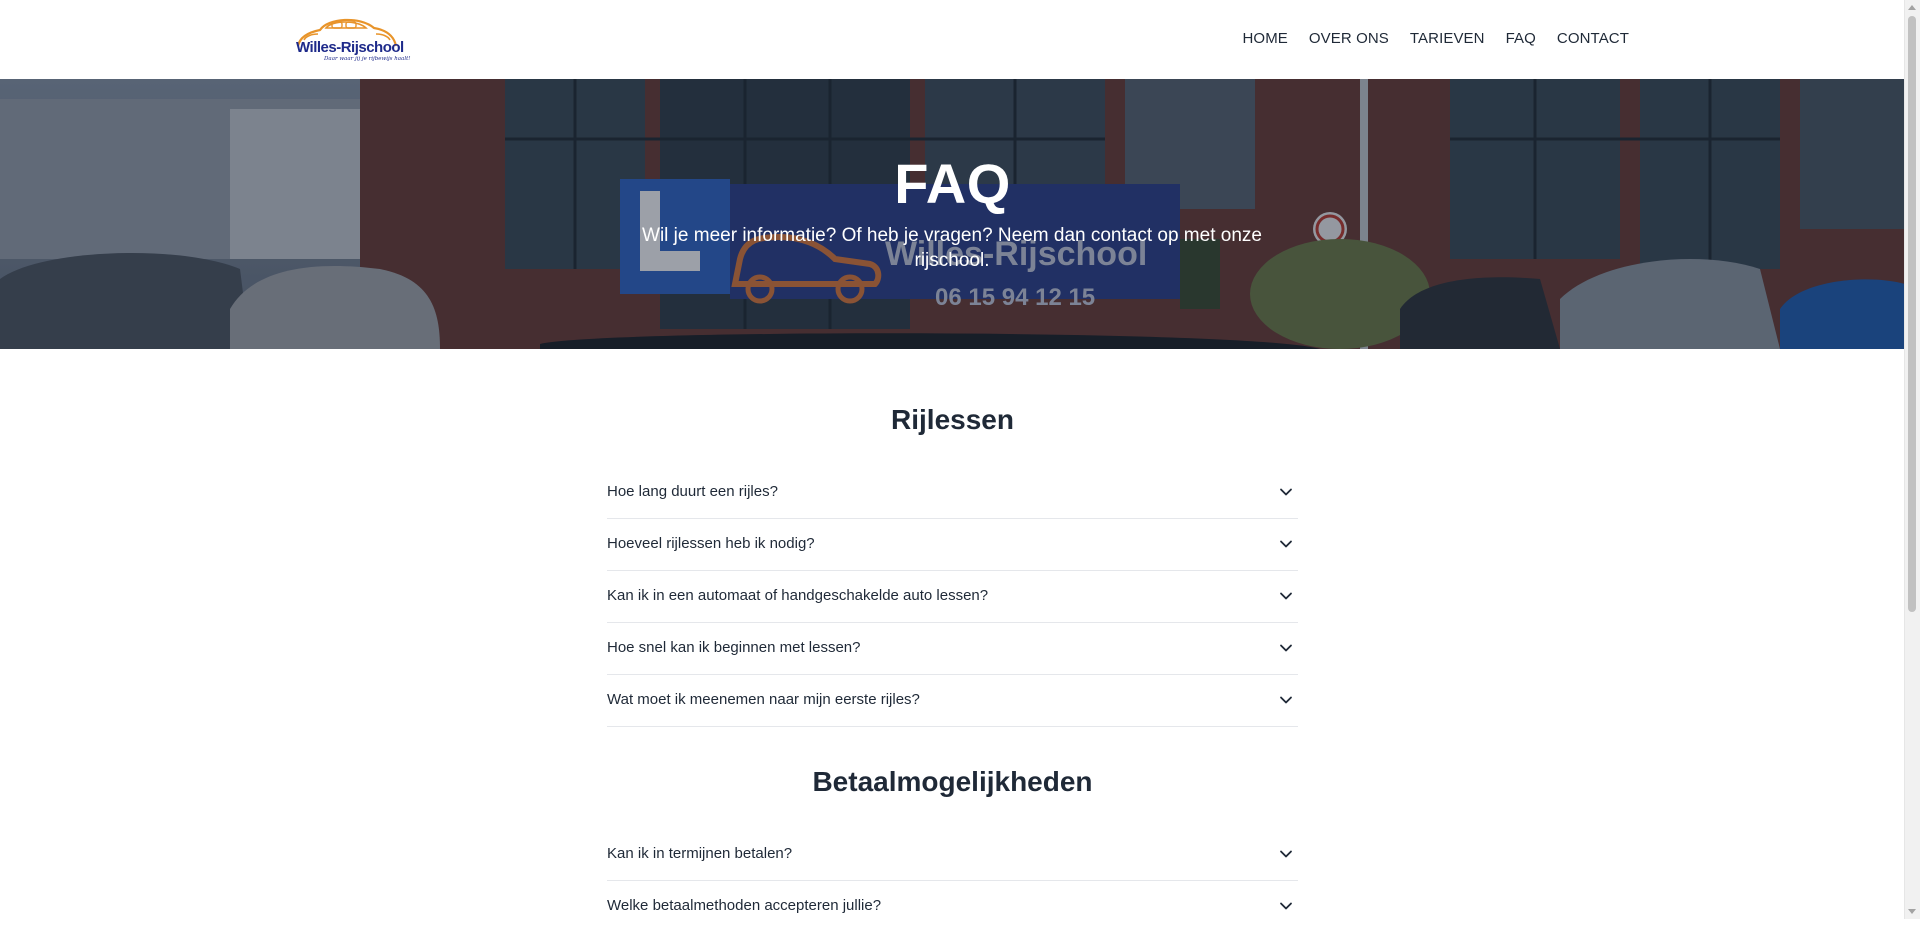  I want to click on section-title-betaalmogelijkheden: Betaalmogelijkheden, so click(952, 781).